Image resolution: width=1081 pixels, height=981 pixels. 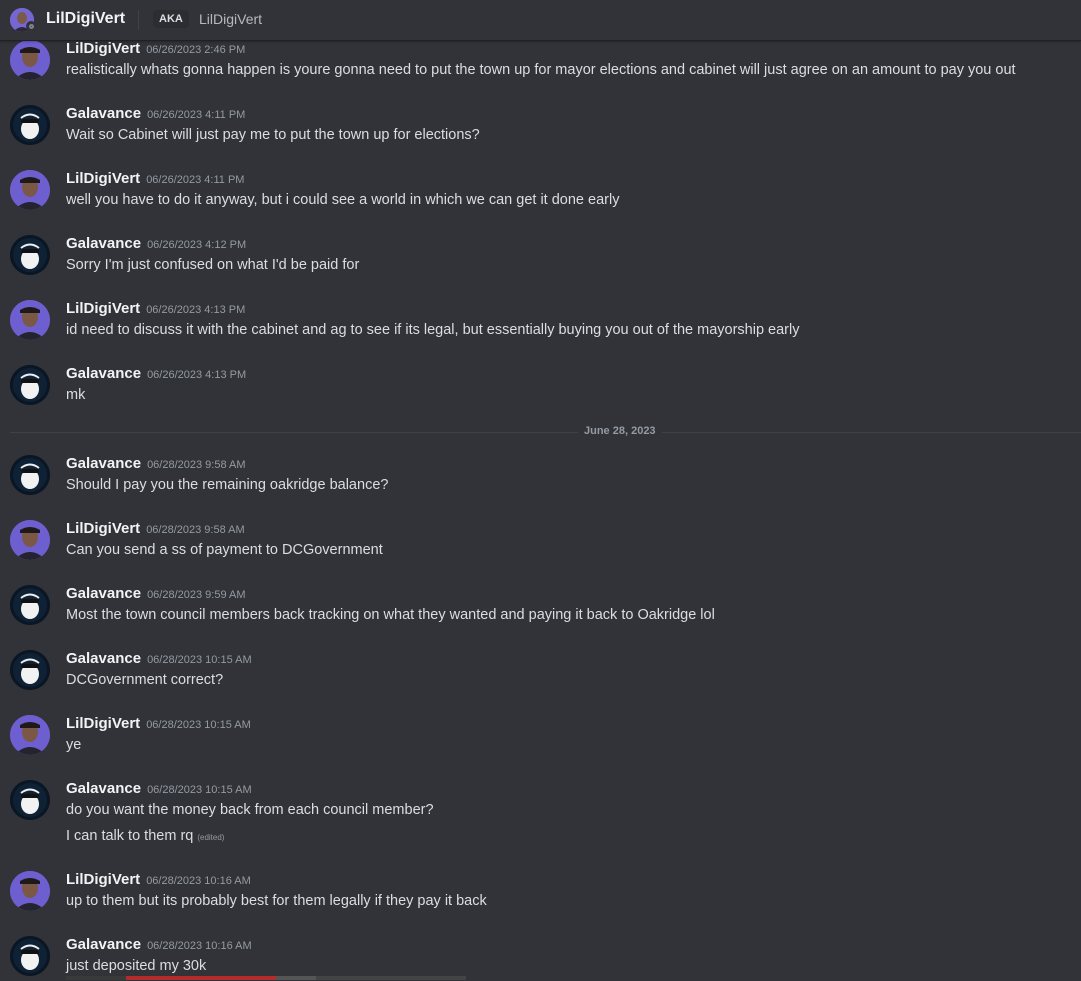 I want to click on message-timestamp: 06/28/2023 9:59 AM, so click(x=196, y=595).